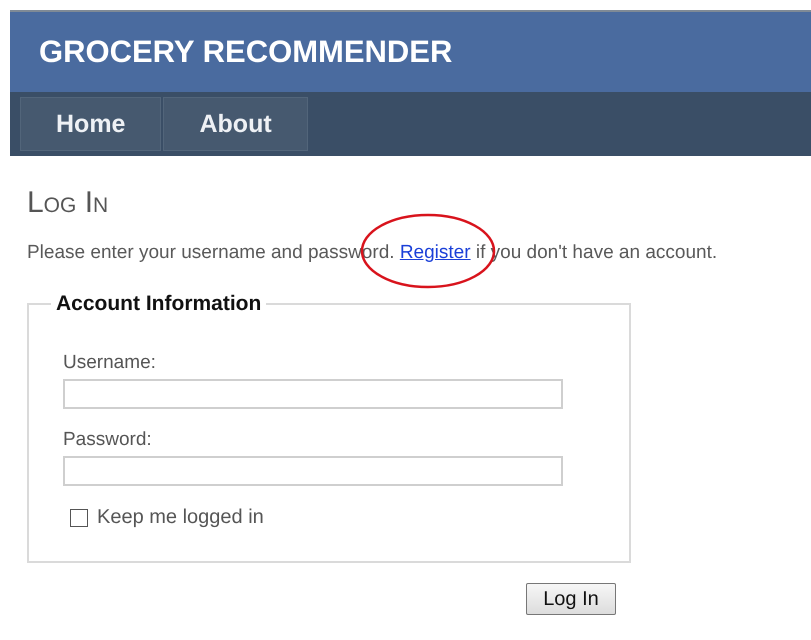 Image resolution: width=811 pixels, height=640 pixels. What do you see at coordinates (571, 599) in the screenshot?
I see `login-button: Log In` at bounding box center [571, 599].